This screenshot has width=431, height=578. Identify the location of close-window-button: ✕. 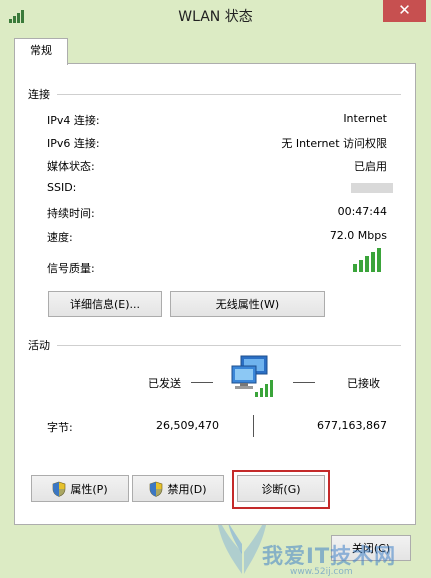
(404, 11).